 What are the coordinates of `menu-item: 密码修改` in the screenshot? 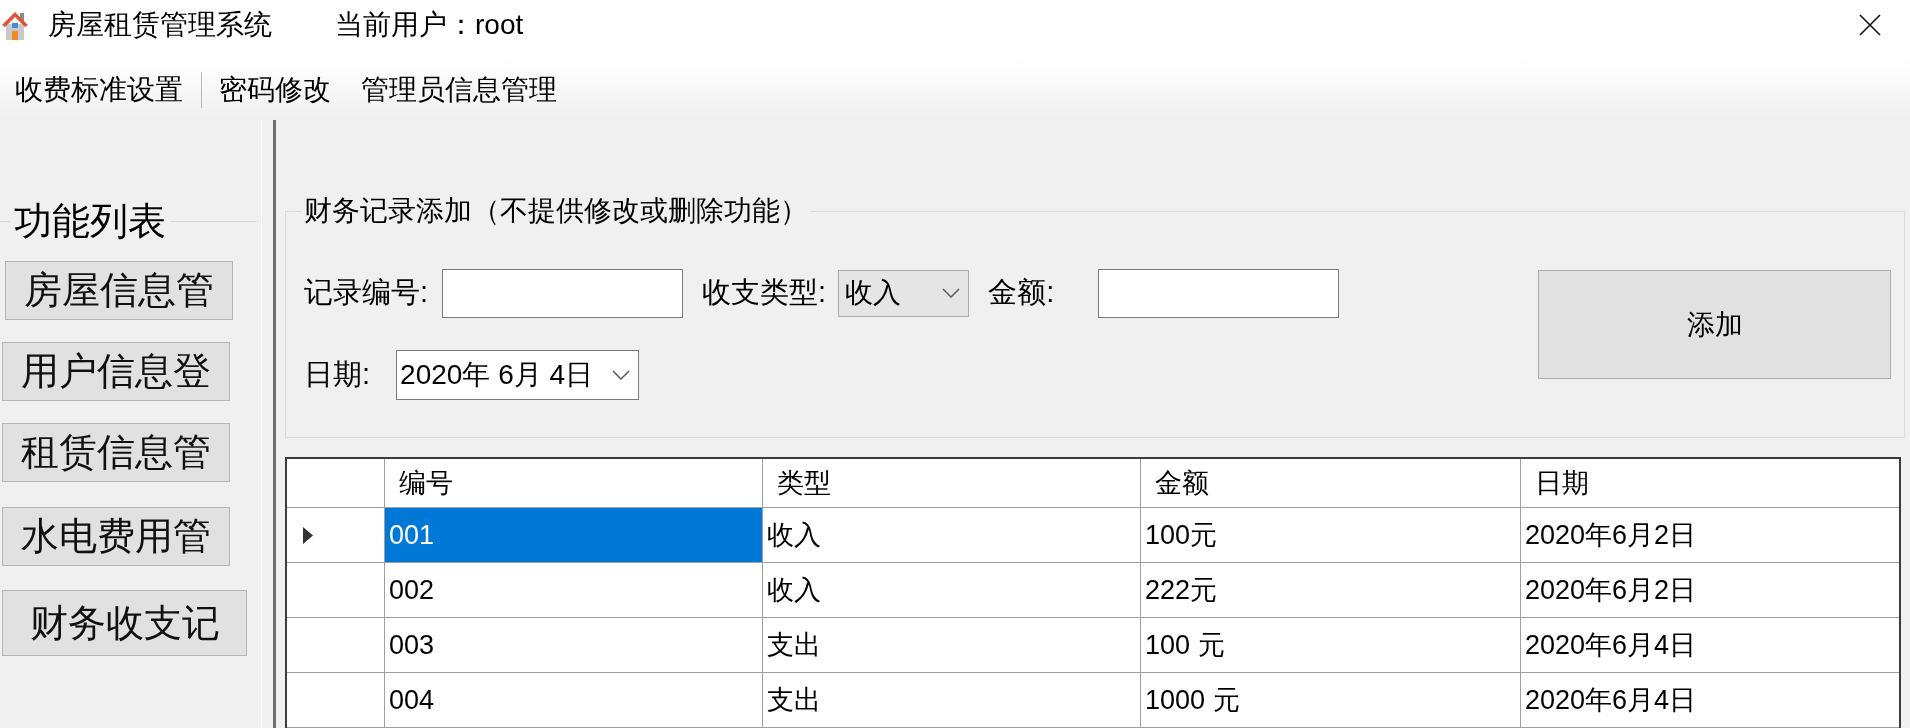 It's located at (275, 90).